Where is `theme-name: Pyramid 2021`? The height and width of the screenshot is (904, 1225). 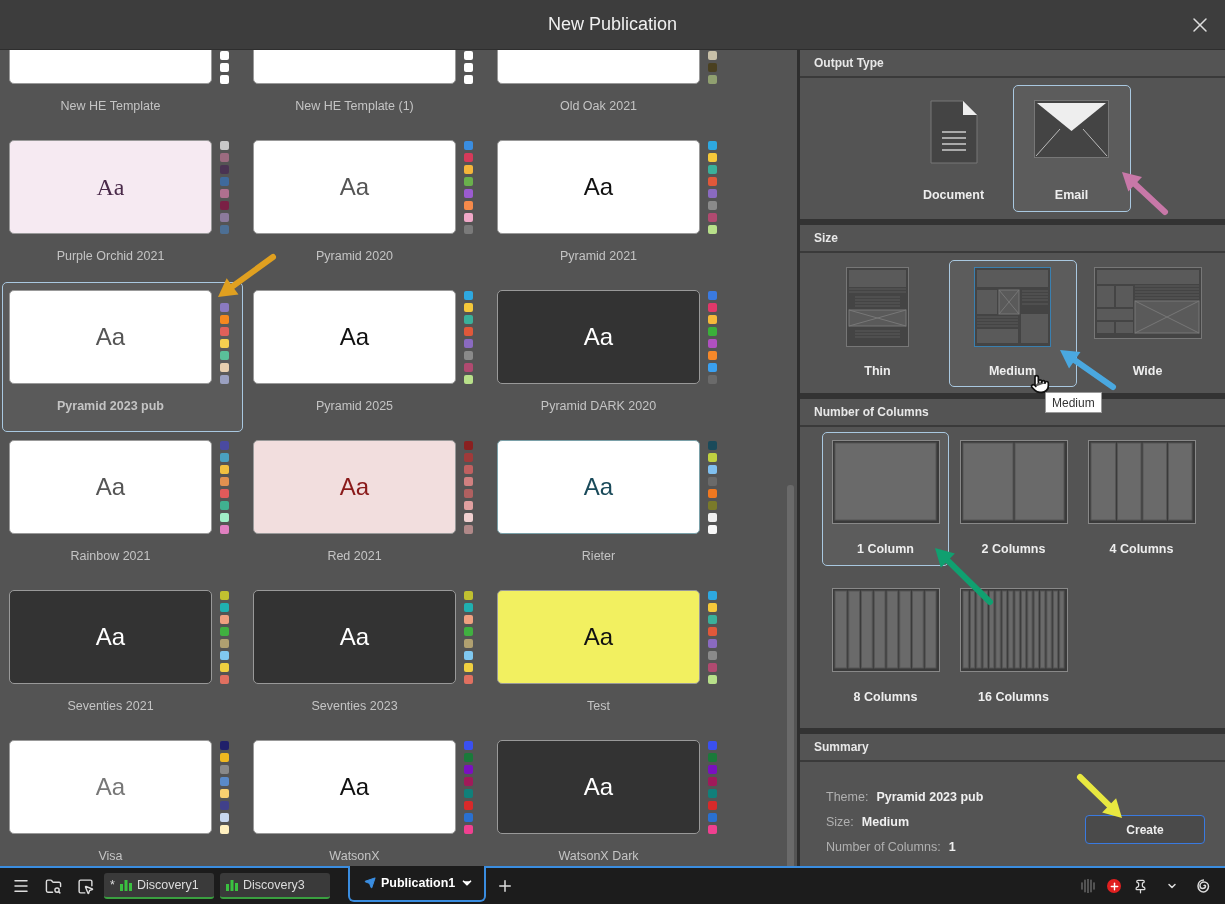
theme-name: Pyramid 2021 is located at coordinates (598, 256).